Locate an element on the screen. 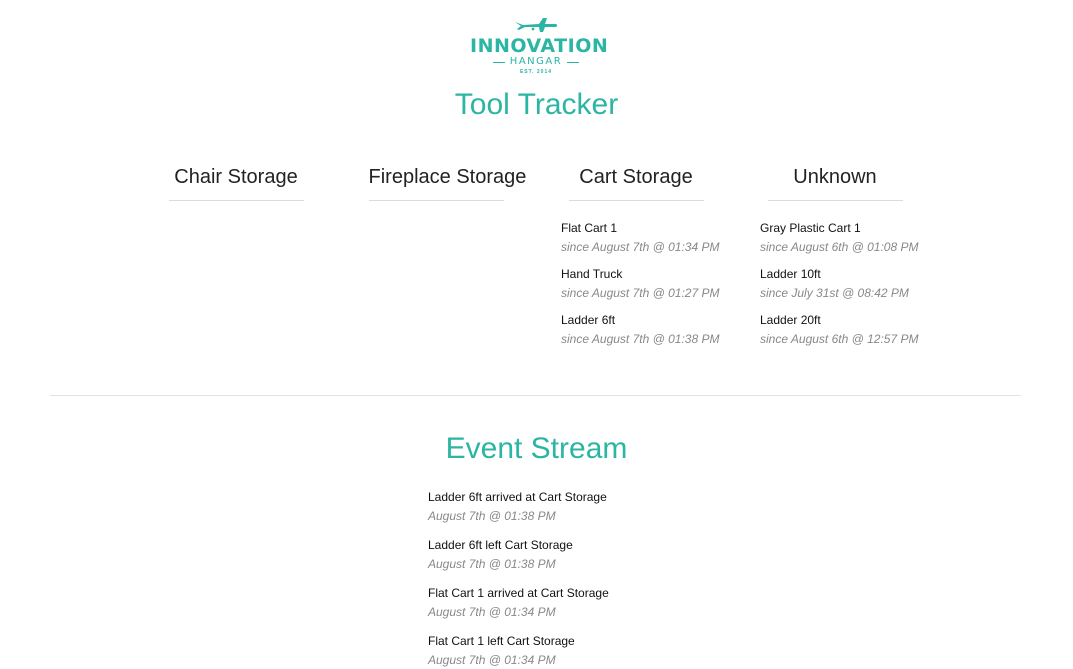 The image size is (1073, 669). tool-since: since August 6th @ 12:57 PM is located at coordinates (839, 339).